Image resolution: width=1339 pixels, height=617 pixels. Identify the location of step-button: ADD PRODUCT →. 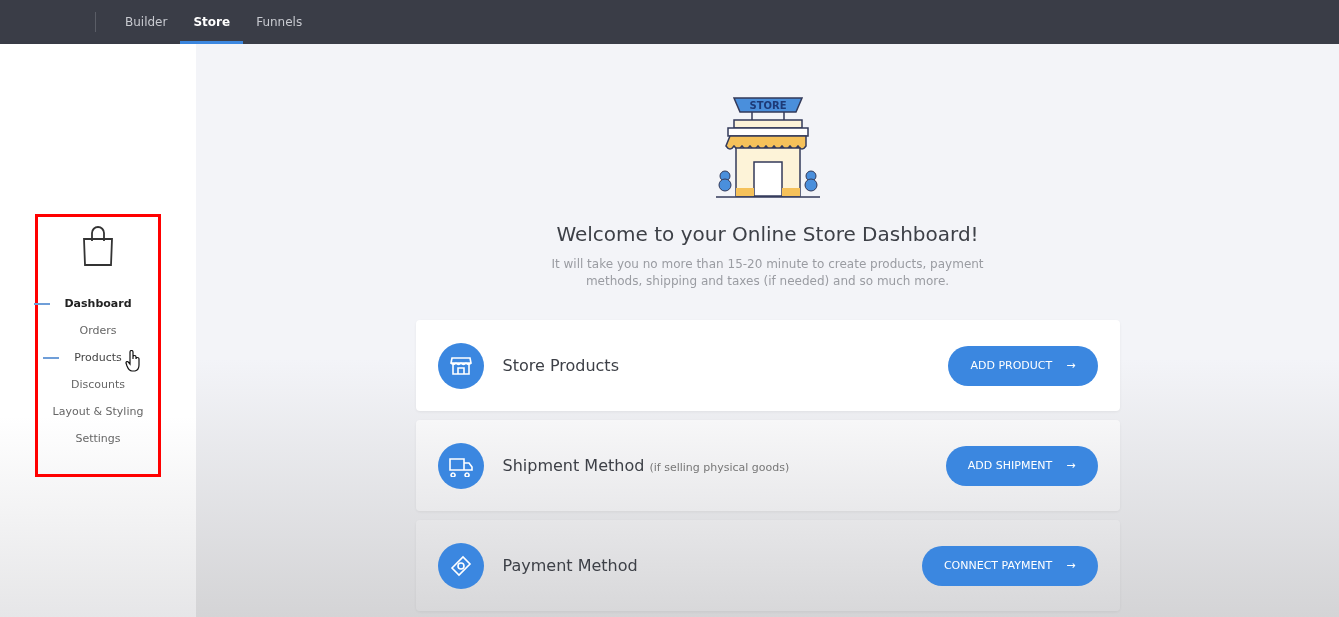
(1023, 365).